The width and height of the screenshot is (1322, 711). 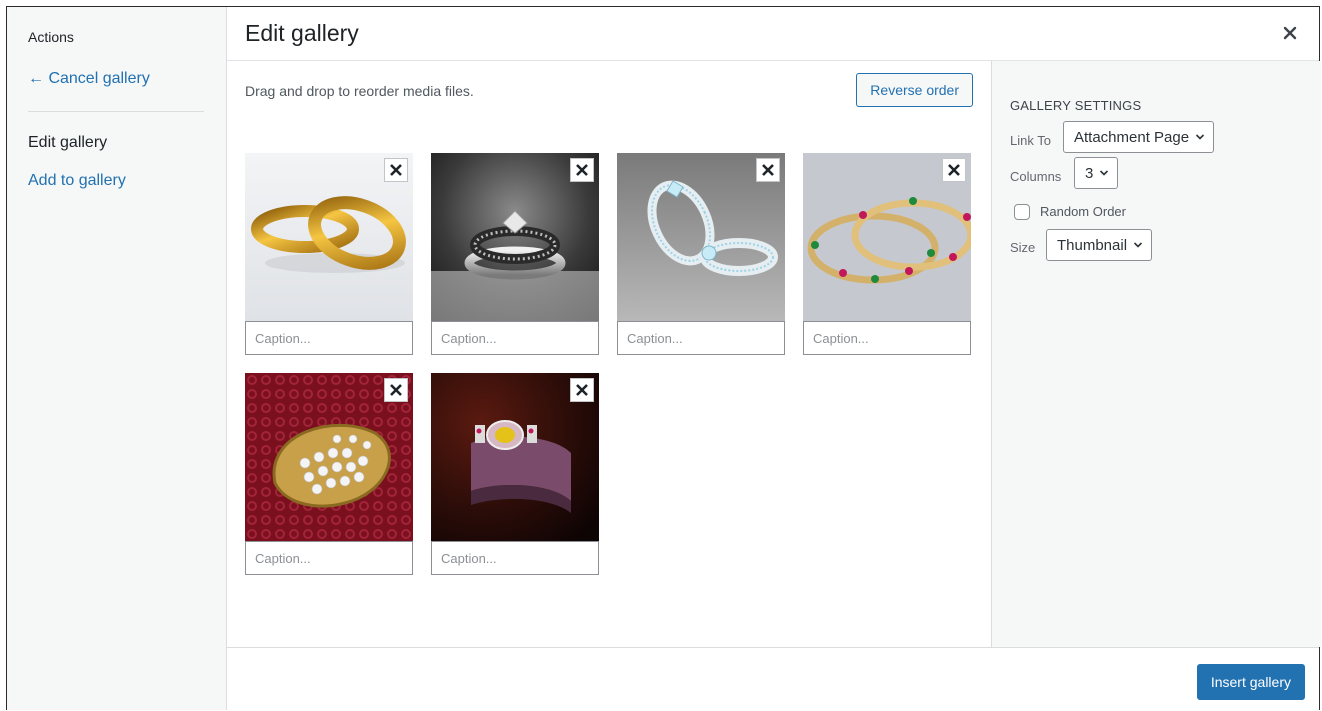 What do you see at coordinates (1022, 212) in the screenshot?
I see `random-order-checkbox` at bounding box center [1022, 212].